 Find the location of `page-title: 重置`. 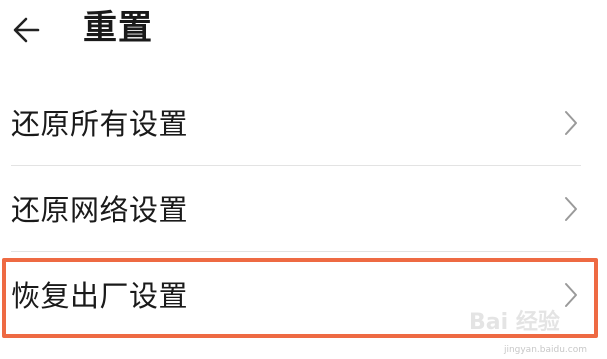

page-title: 重置 is located at coordinates (118, 28).